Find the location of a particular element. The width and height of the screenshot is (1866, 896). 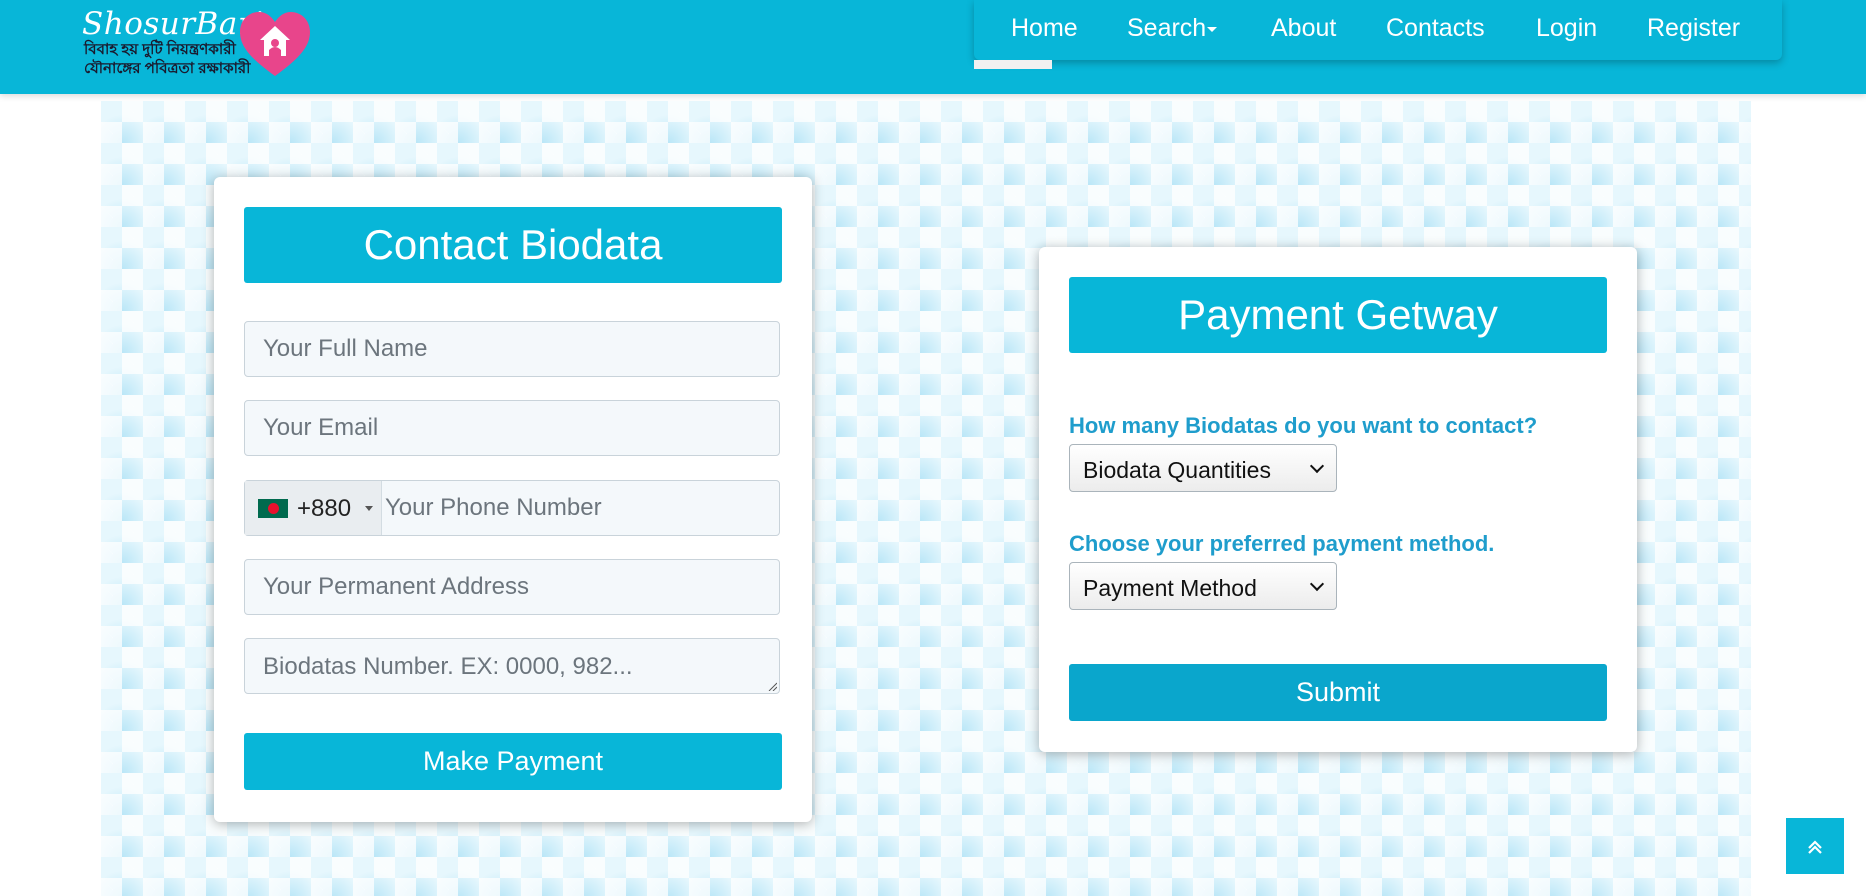

address-input is located at coordinates (512, 587).